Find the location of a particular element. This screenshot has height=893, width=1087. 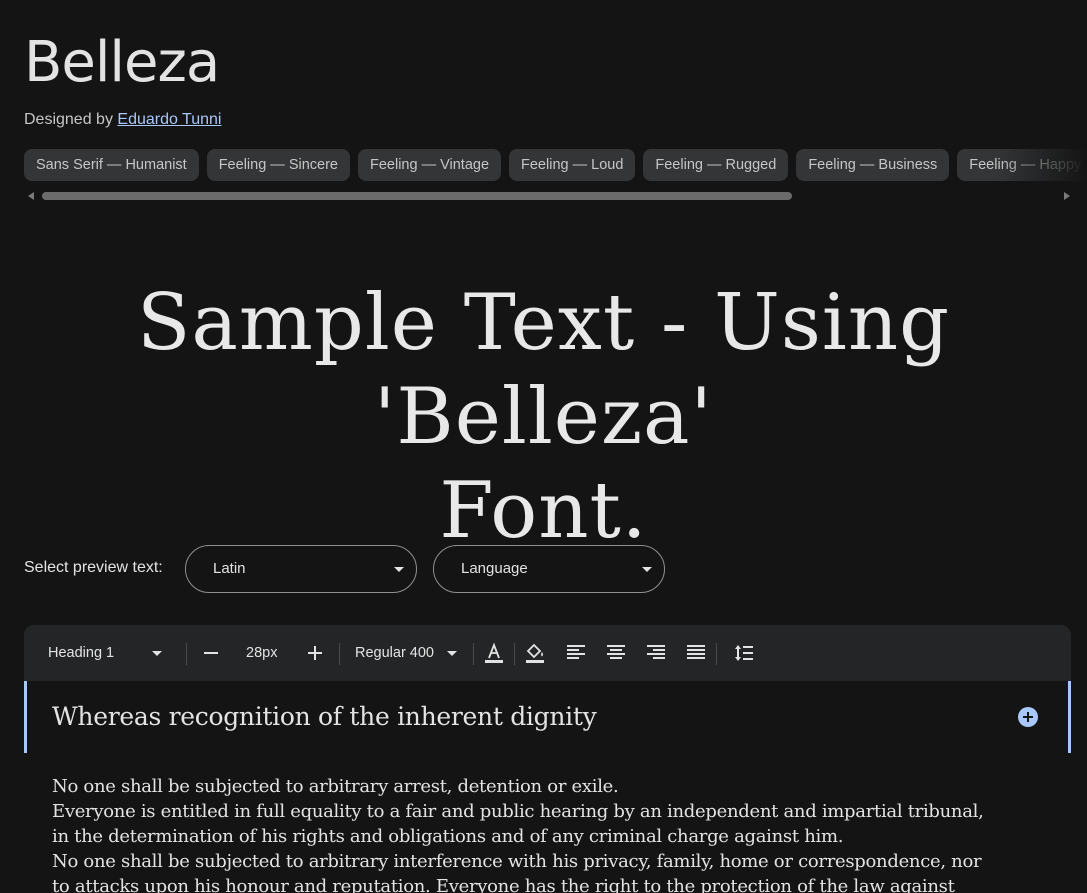

plus-icon is located at coordinates (315, 653).